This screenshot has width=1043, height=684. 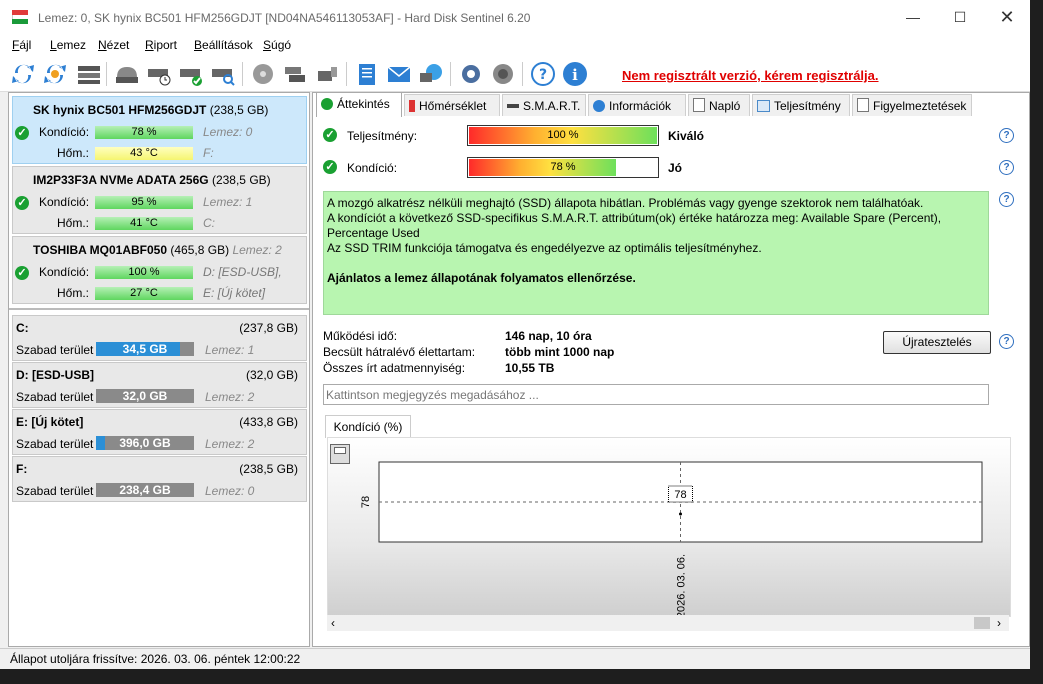 I want to click on alerts-icon, so click(x=863, y=105).